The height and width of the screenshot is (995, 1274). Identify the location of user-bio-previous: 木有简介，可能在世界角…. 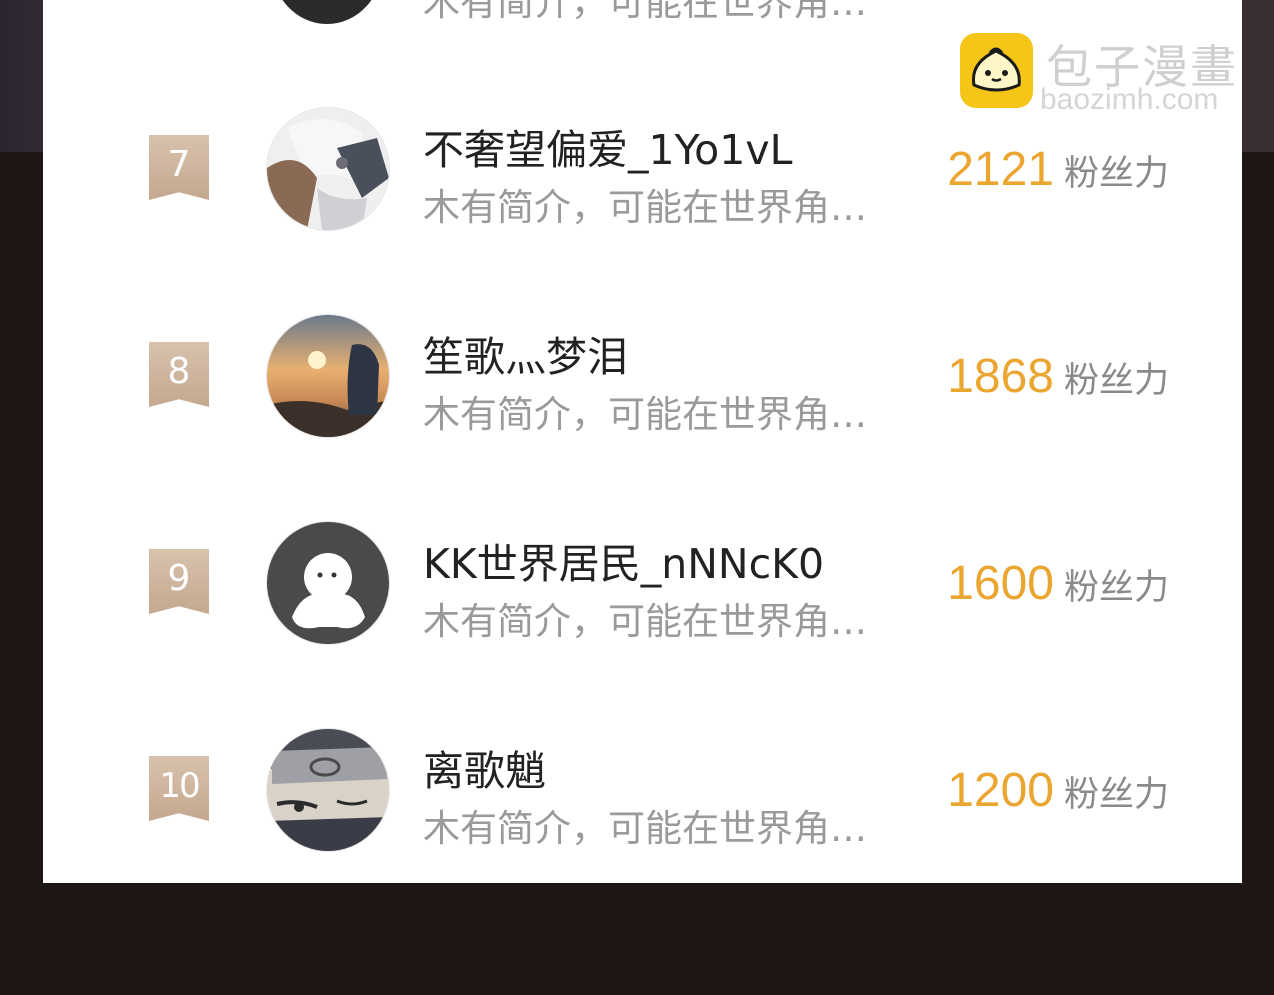
(645, 12).